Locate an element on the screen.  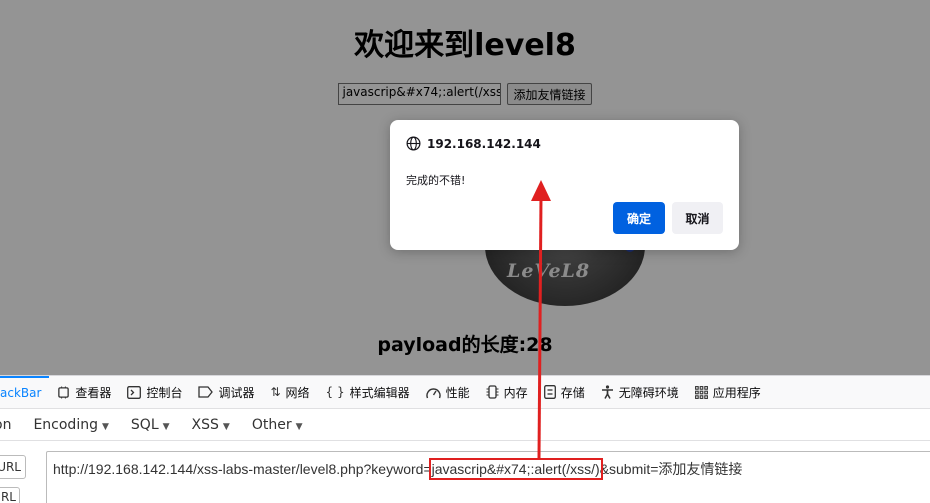
menu-label: Encoding is located at coordinates (65, 424).